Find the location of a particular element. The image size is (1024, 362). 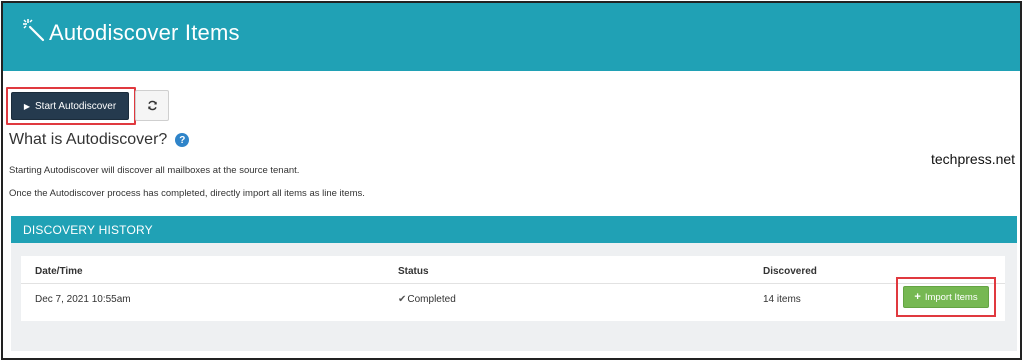

play-icon: ▶ is located at coordinates (26, 106).